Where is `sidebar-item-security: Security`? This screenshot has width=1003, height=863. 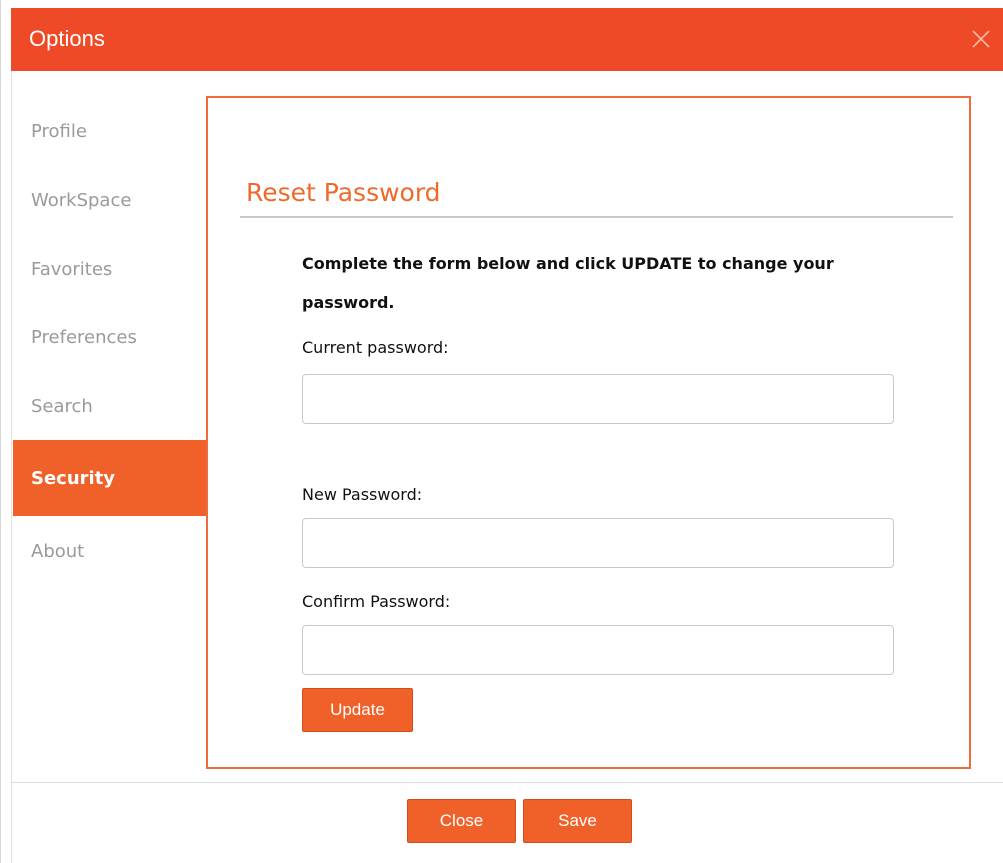 sidebar-item-security: Security is located at coordinates (110, 478).